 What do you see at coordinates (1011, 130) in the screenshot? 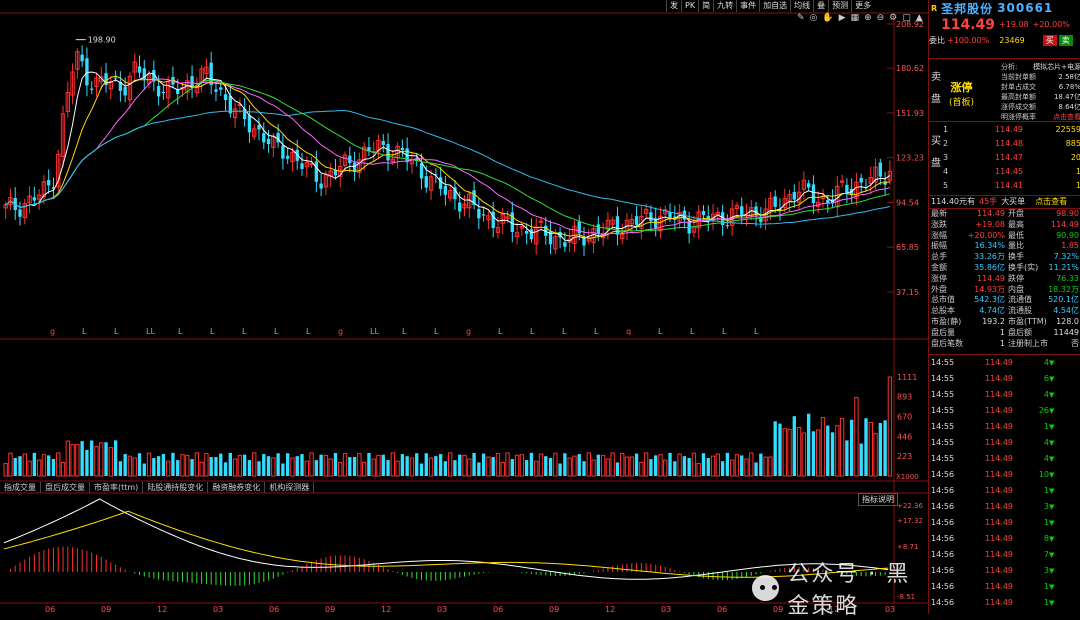
I see `bid-row: 1 114.49 22559` at bounding box center [1011, 130].